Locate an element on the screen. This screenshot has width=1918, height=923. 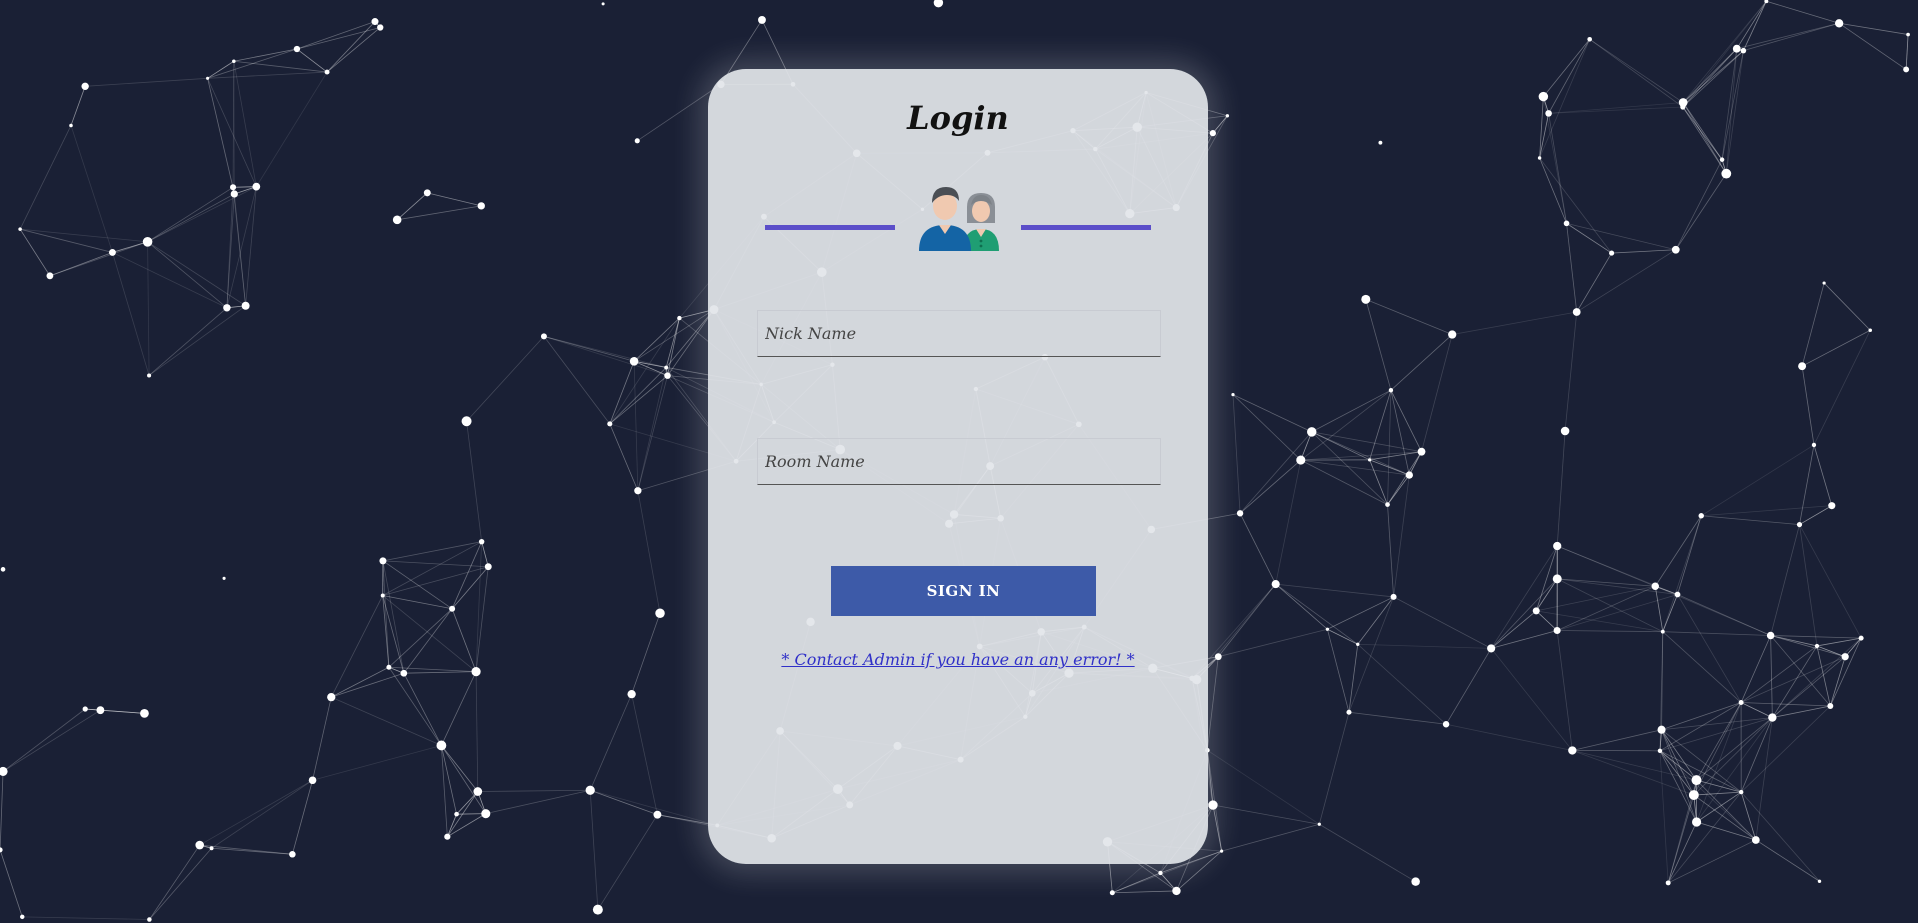
sign-in-button: SIGN IN is located at coordinates (963, 591).